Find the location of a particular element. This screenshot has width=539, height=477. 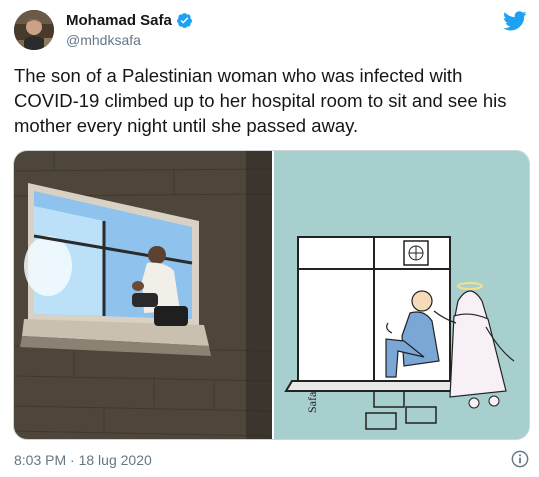

tweet-timestamp: 8:03 PM · 18 lug 2020 is located at coordinates (83, 460).